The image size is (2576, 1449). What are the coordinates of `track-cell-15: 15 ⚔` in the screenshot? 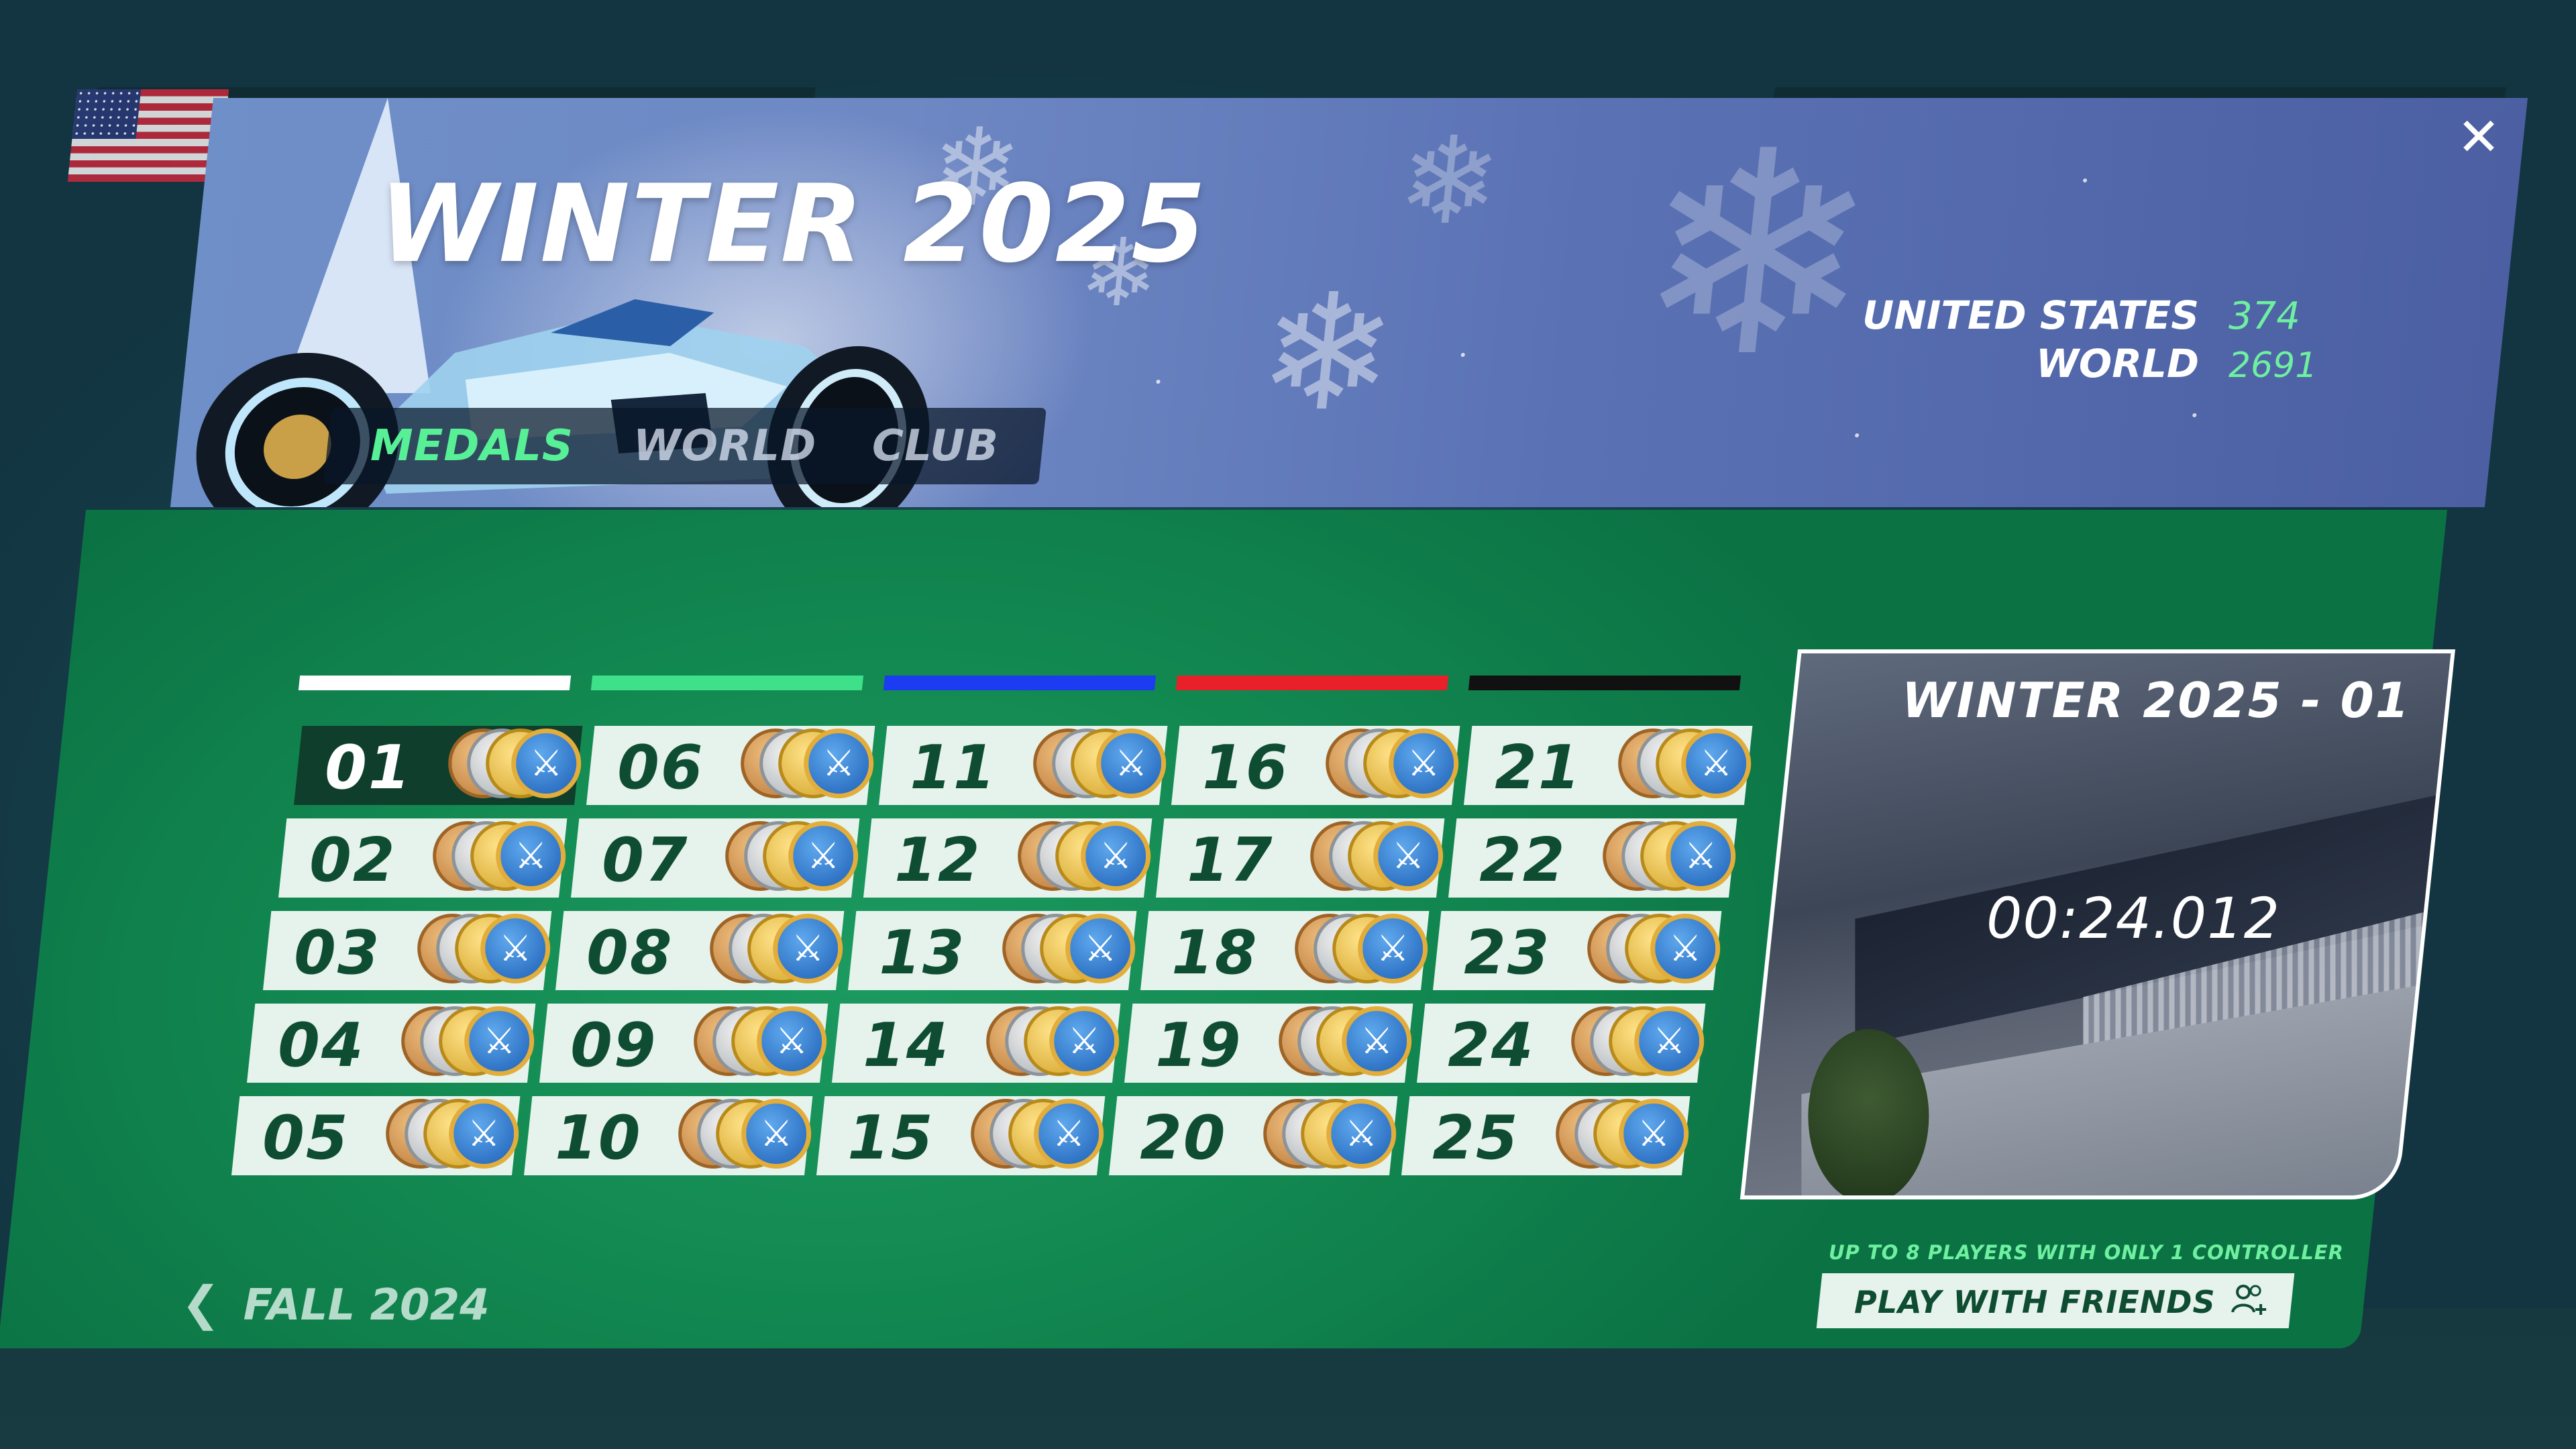 It's located at (961, 1135).